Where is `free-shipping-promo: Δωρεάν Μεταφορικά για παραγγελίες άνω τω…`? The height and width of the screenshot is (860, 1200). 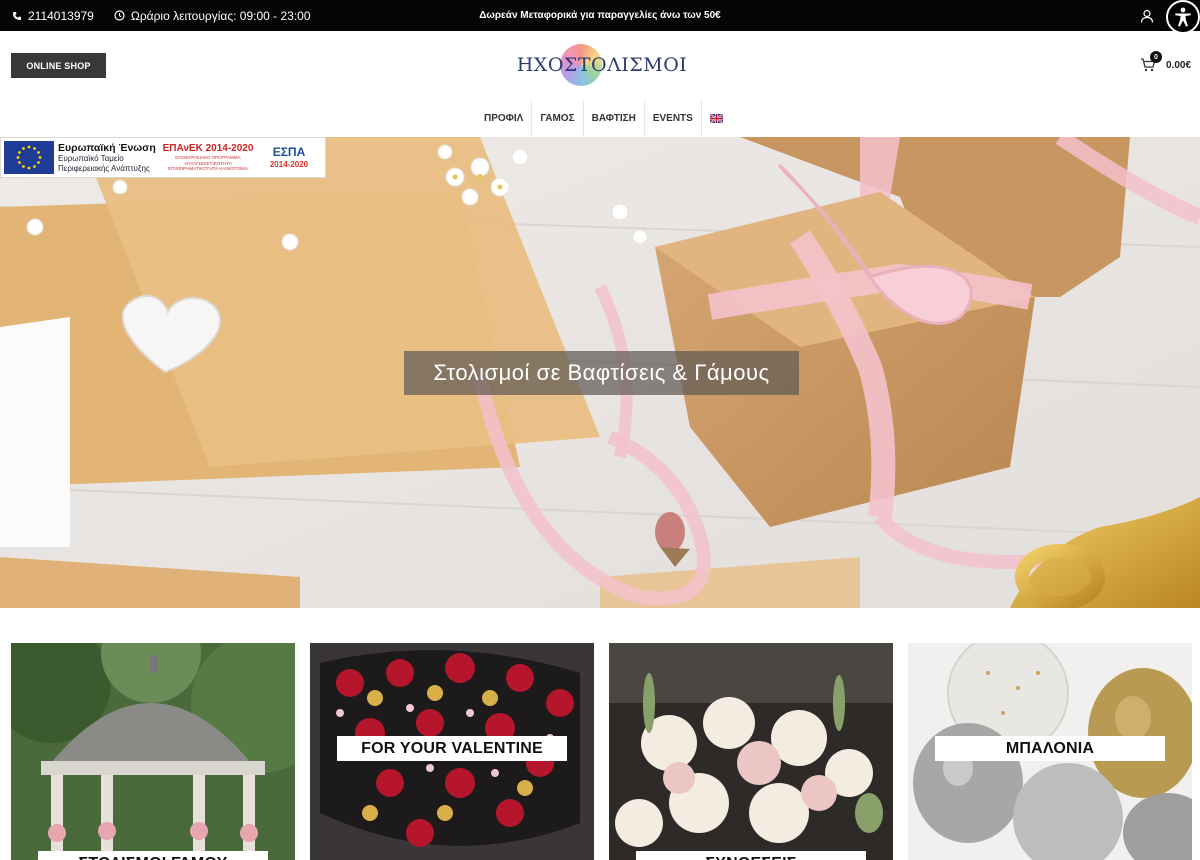
free-shipping-promo: Δωρεάν Μεταφορικά για παραγγελίες άνω τω… is located at coordinates (600, 15).